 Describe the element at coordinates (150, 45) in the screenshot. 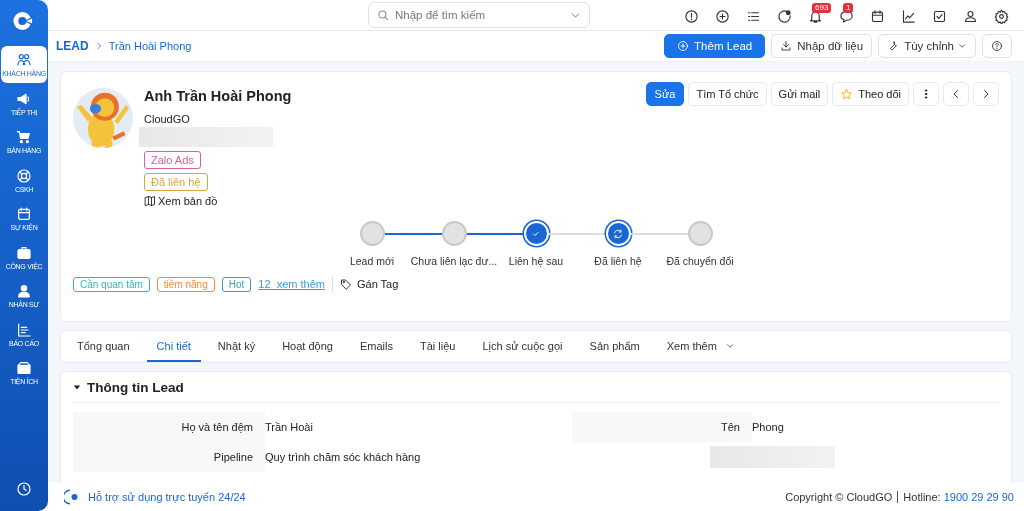

I see `breadcrumb-current: Trần Hoài Phong` at that location.